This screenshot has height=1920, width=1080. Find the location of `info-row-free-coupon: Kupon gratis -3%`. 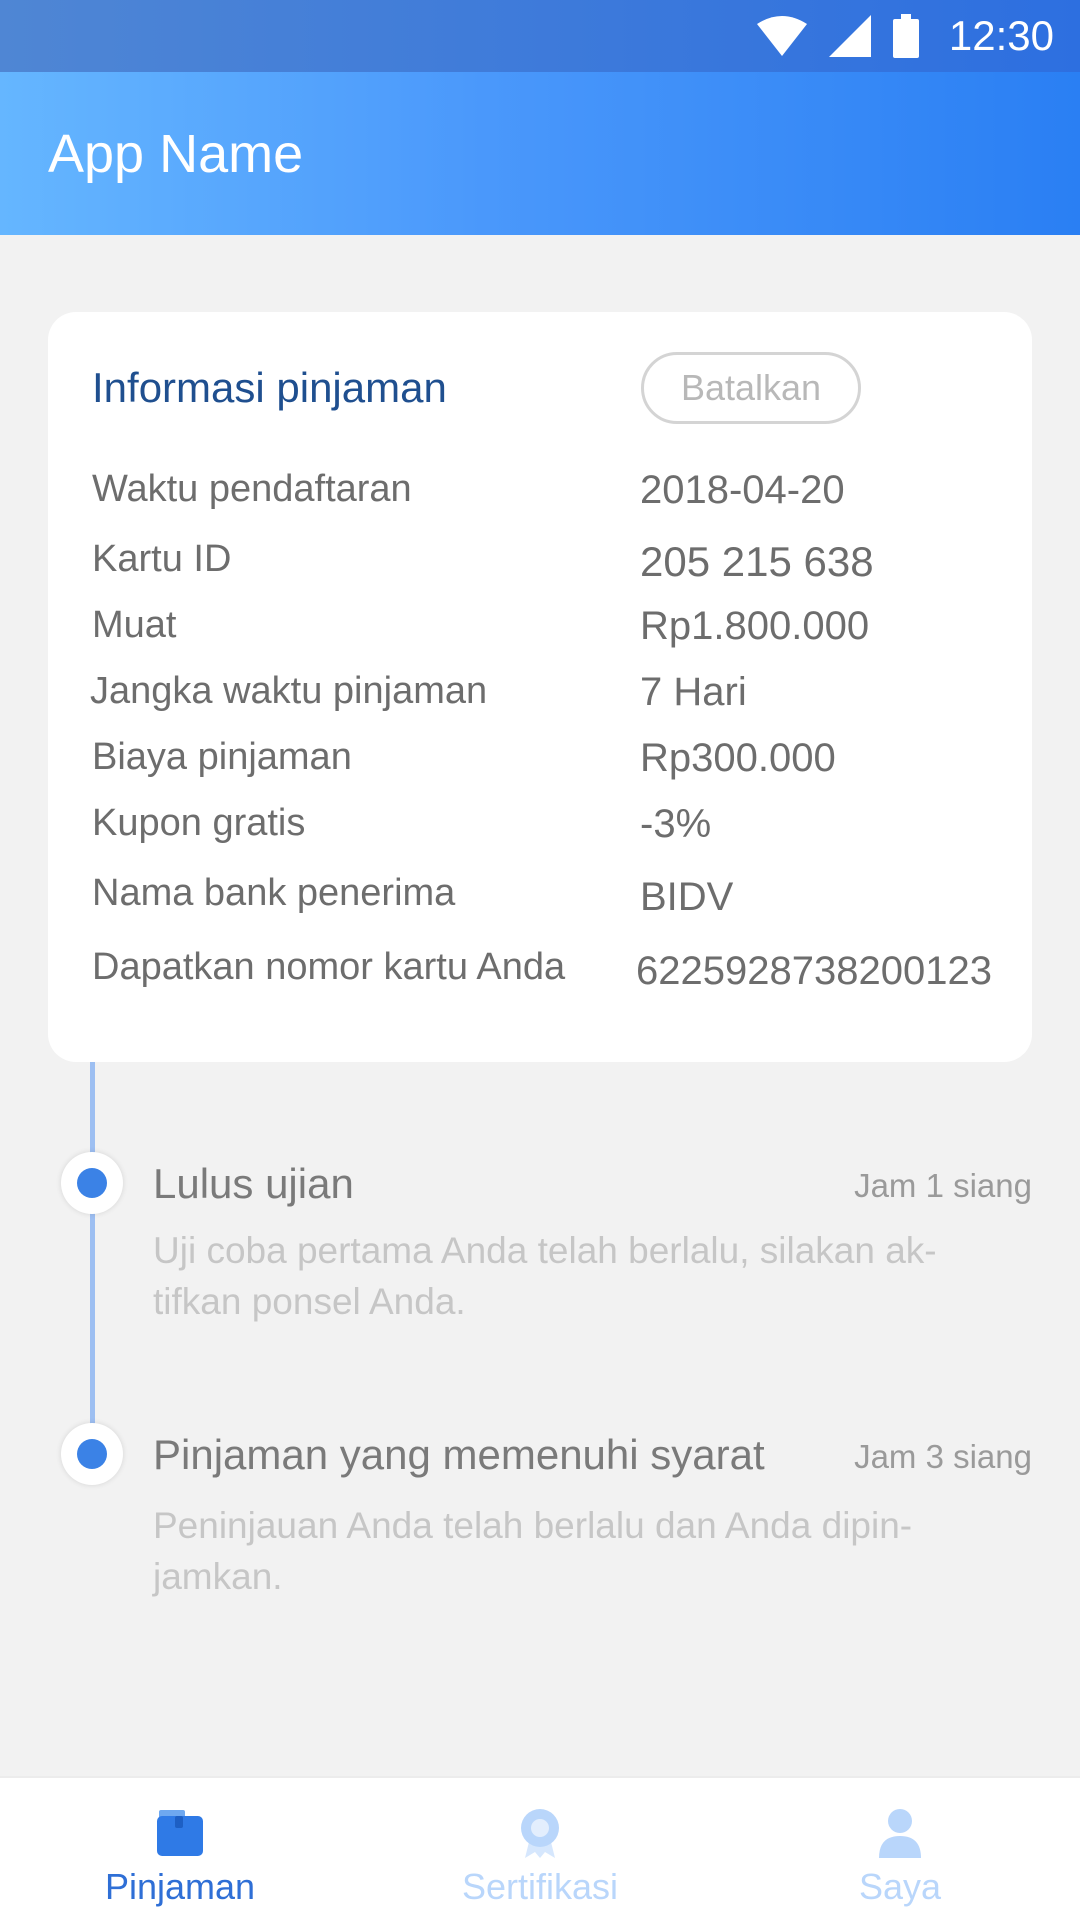

info-row-free-coupon: Kupon gratis -3% is located at coordinates (540, 832).